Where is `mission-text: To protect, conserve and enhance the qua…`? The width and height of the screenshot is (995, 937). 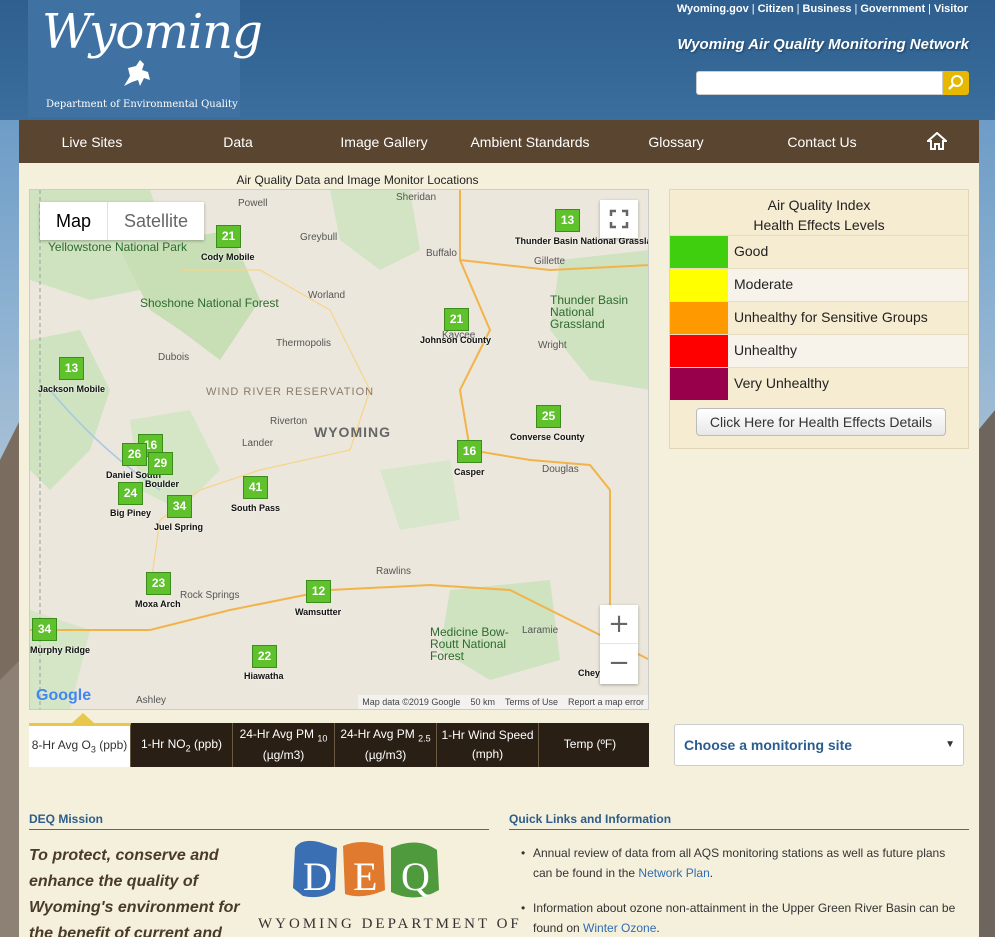 mission-text: To protect, conserve and enhance the qua… is located at coordinates (134, 892).